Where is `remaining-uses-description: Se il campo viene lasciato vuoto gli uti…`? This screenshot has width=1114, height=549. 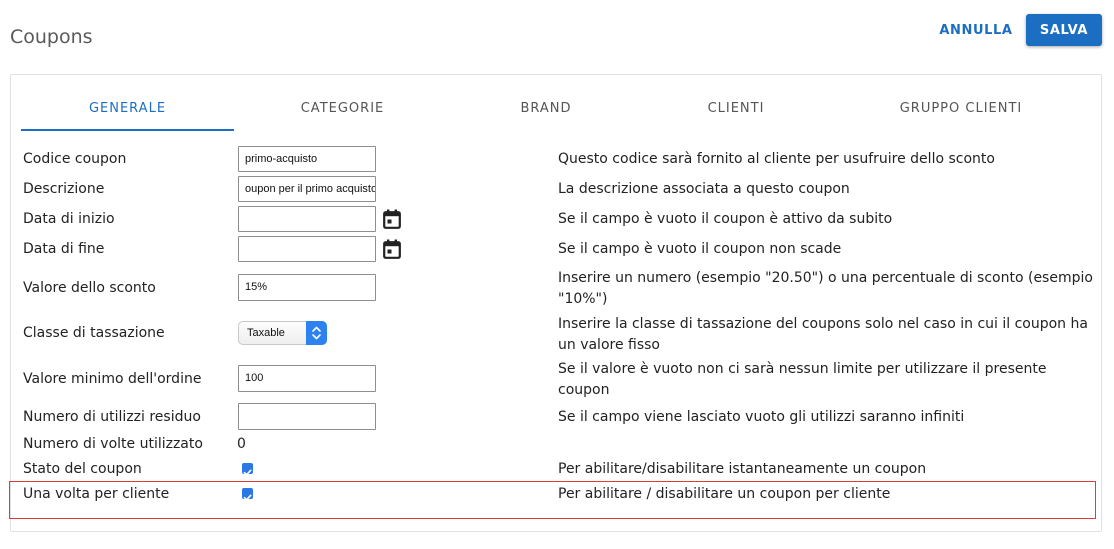
remaining-uses-description: Se il campo viene lasciato vuoto gli uti… is located at coordinates (761, 417).